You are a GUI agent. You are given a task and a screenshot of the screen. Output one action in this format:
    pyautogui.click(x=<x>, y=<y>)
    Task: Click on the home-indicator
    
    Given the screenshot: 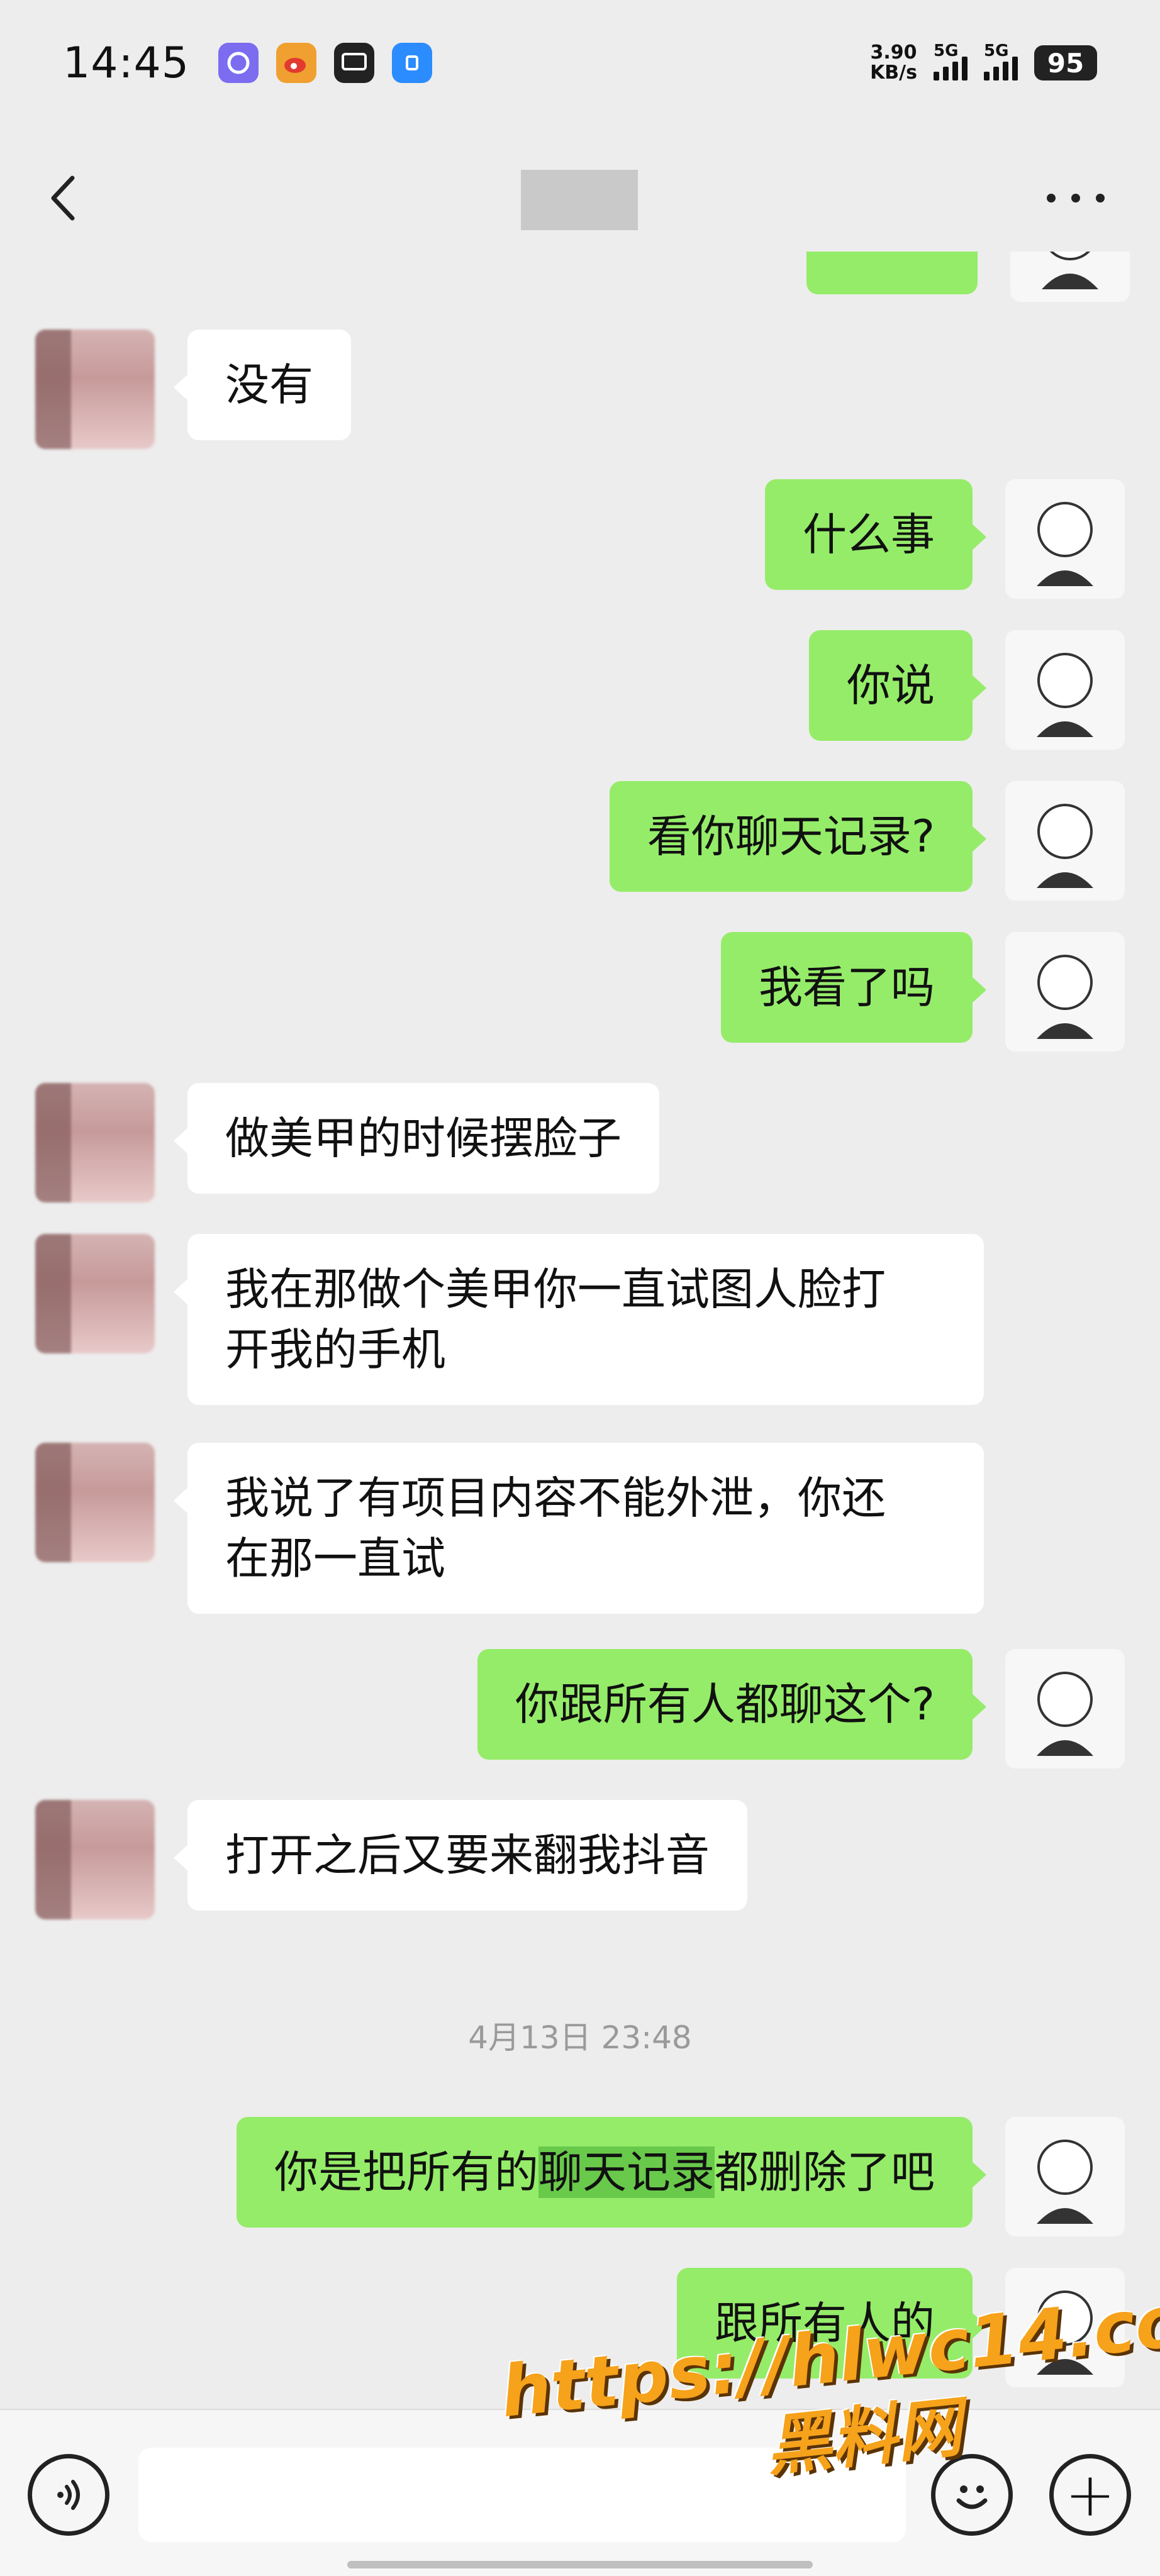 What is the action you would take?
    pyautogui.click(x=580, y=2564)
    